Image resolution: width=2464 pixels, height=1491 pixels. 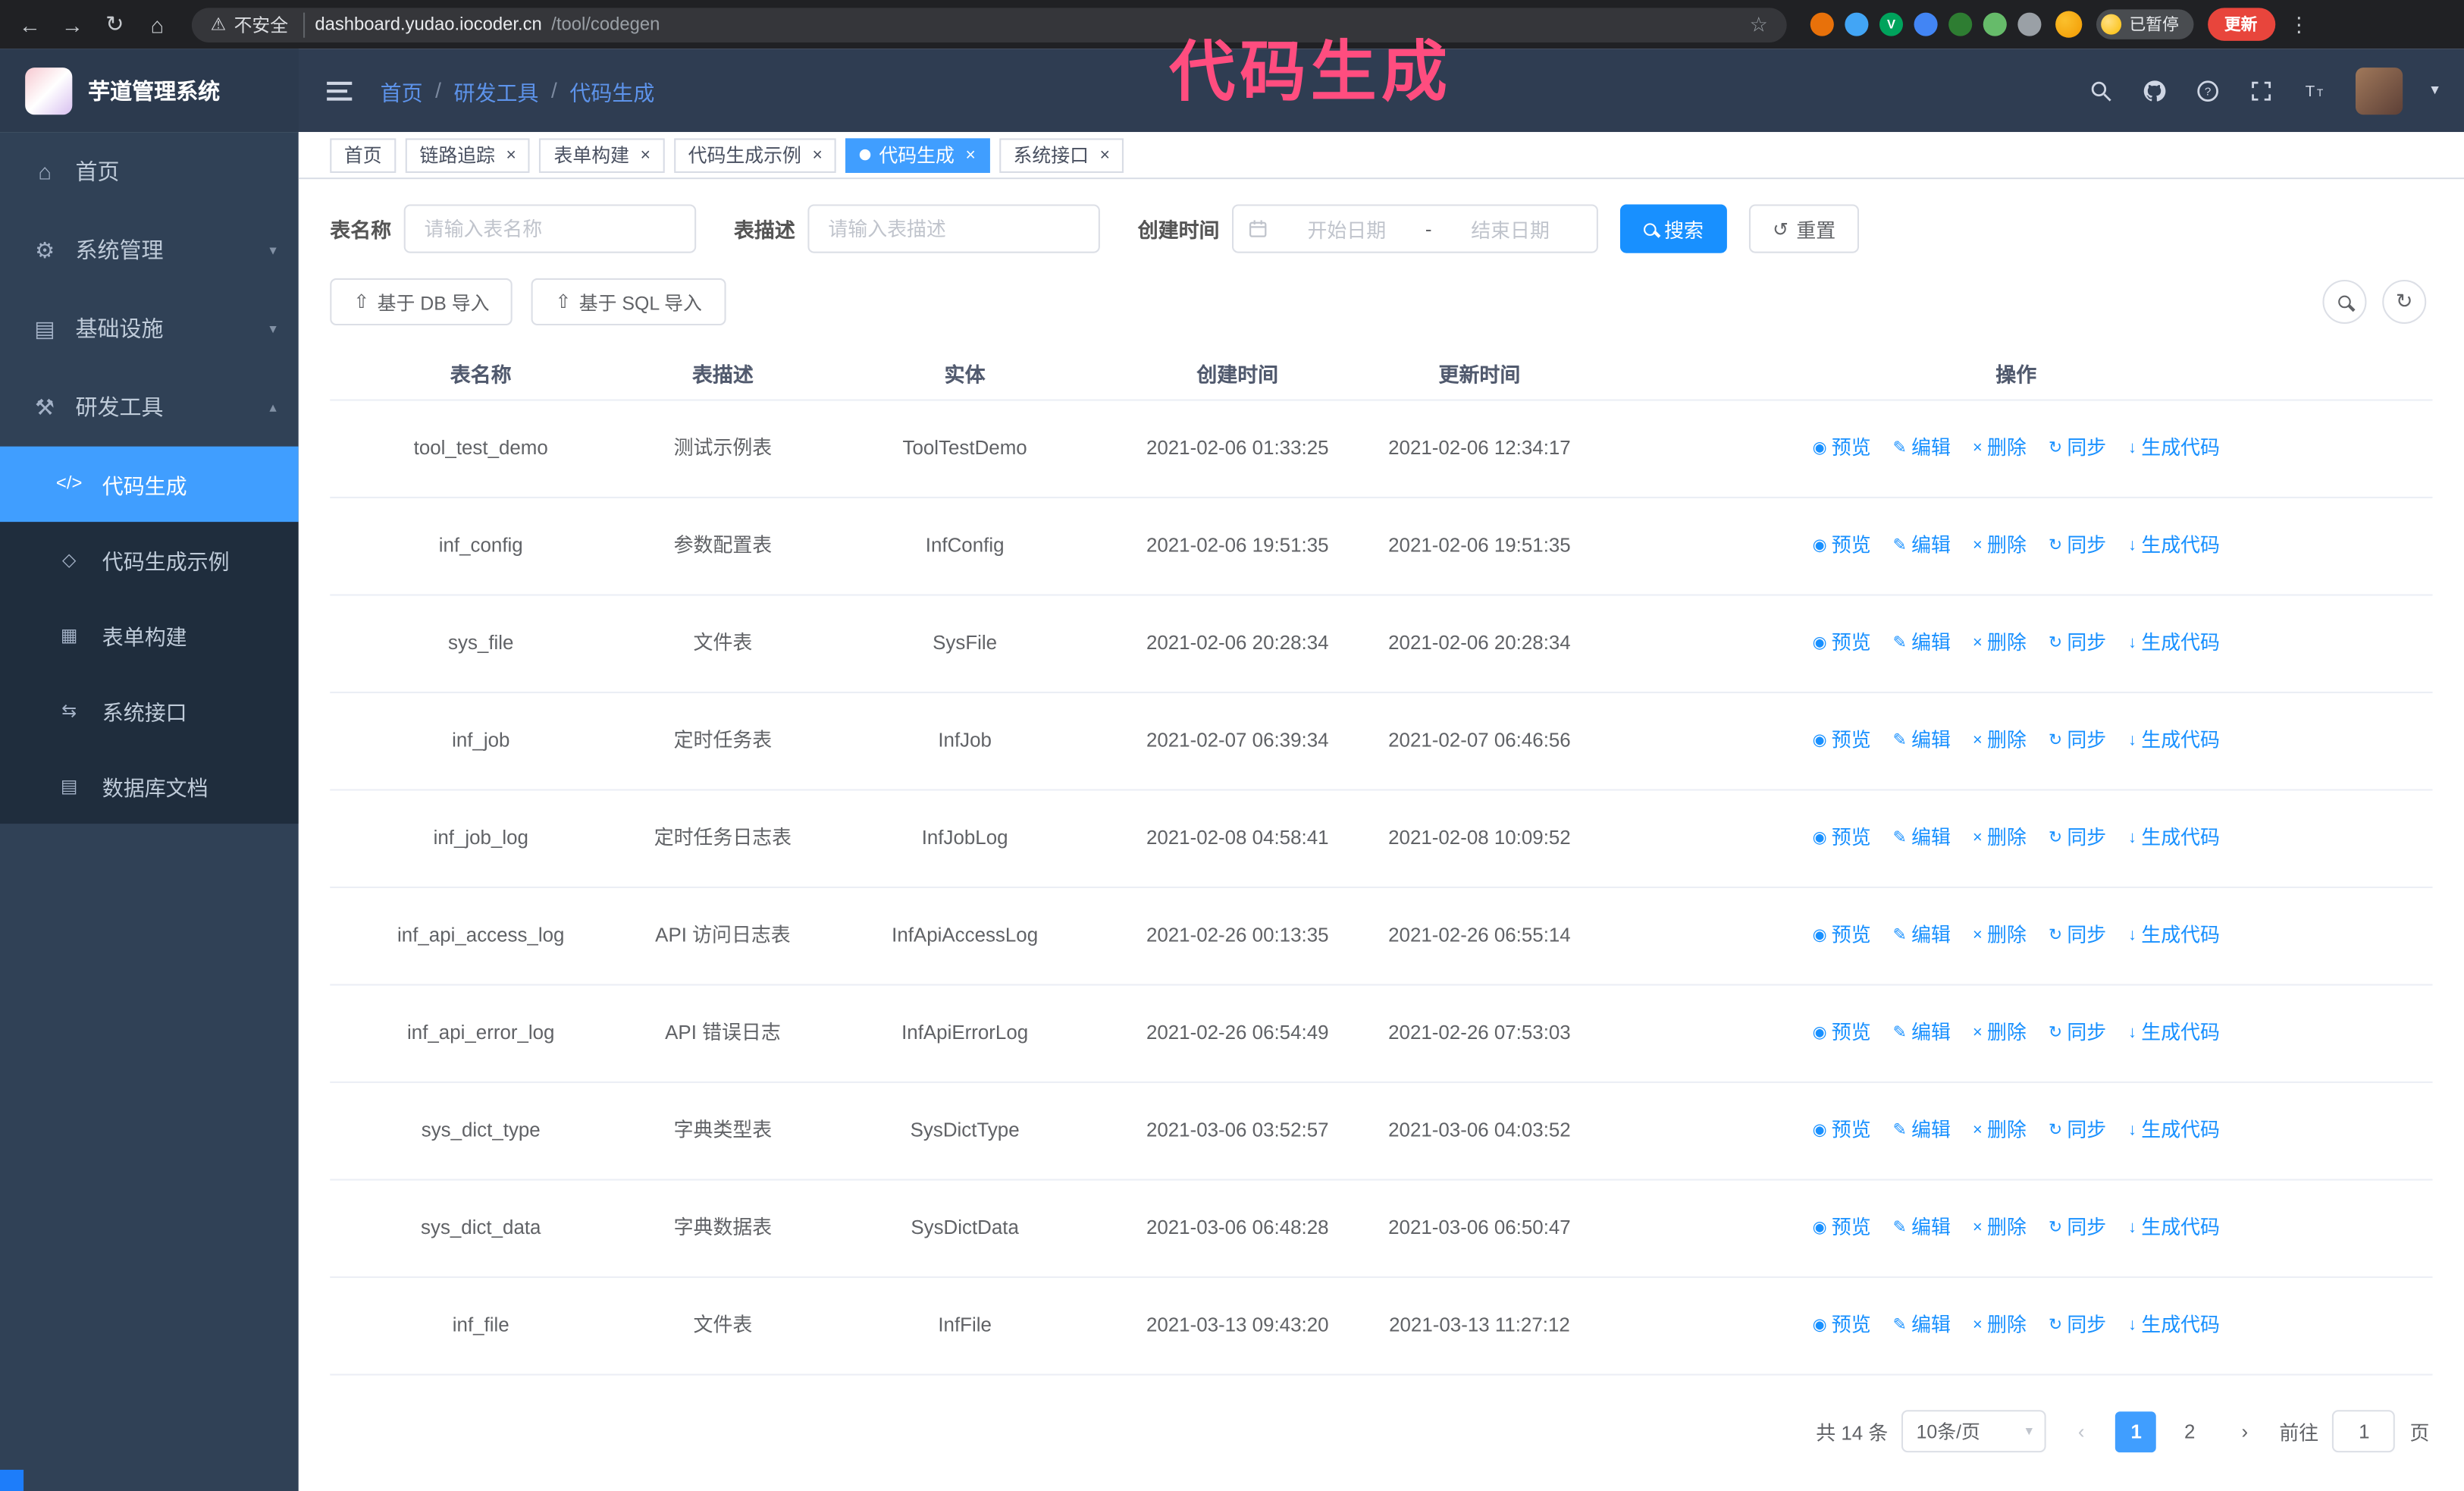 What do you see at coordinates (2144, 24) in the screenshot?
I see `paused-badge: 已暂停` at bounding box center [2144, 24].